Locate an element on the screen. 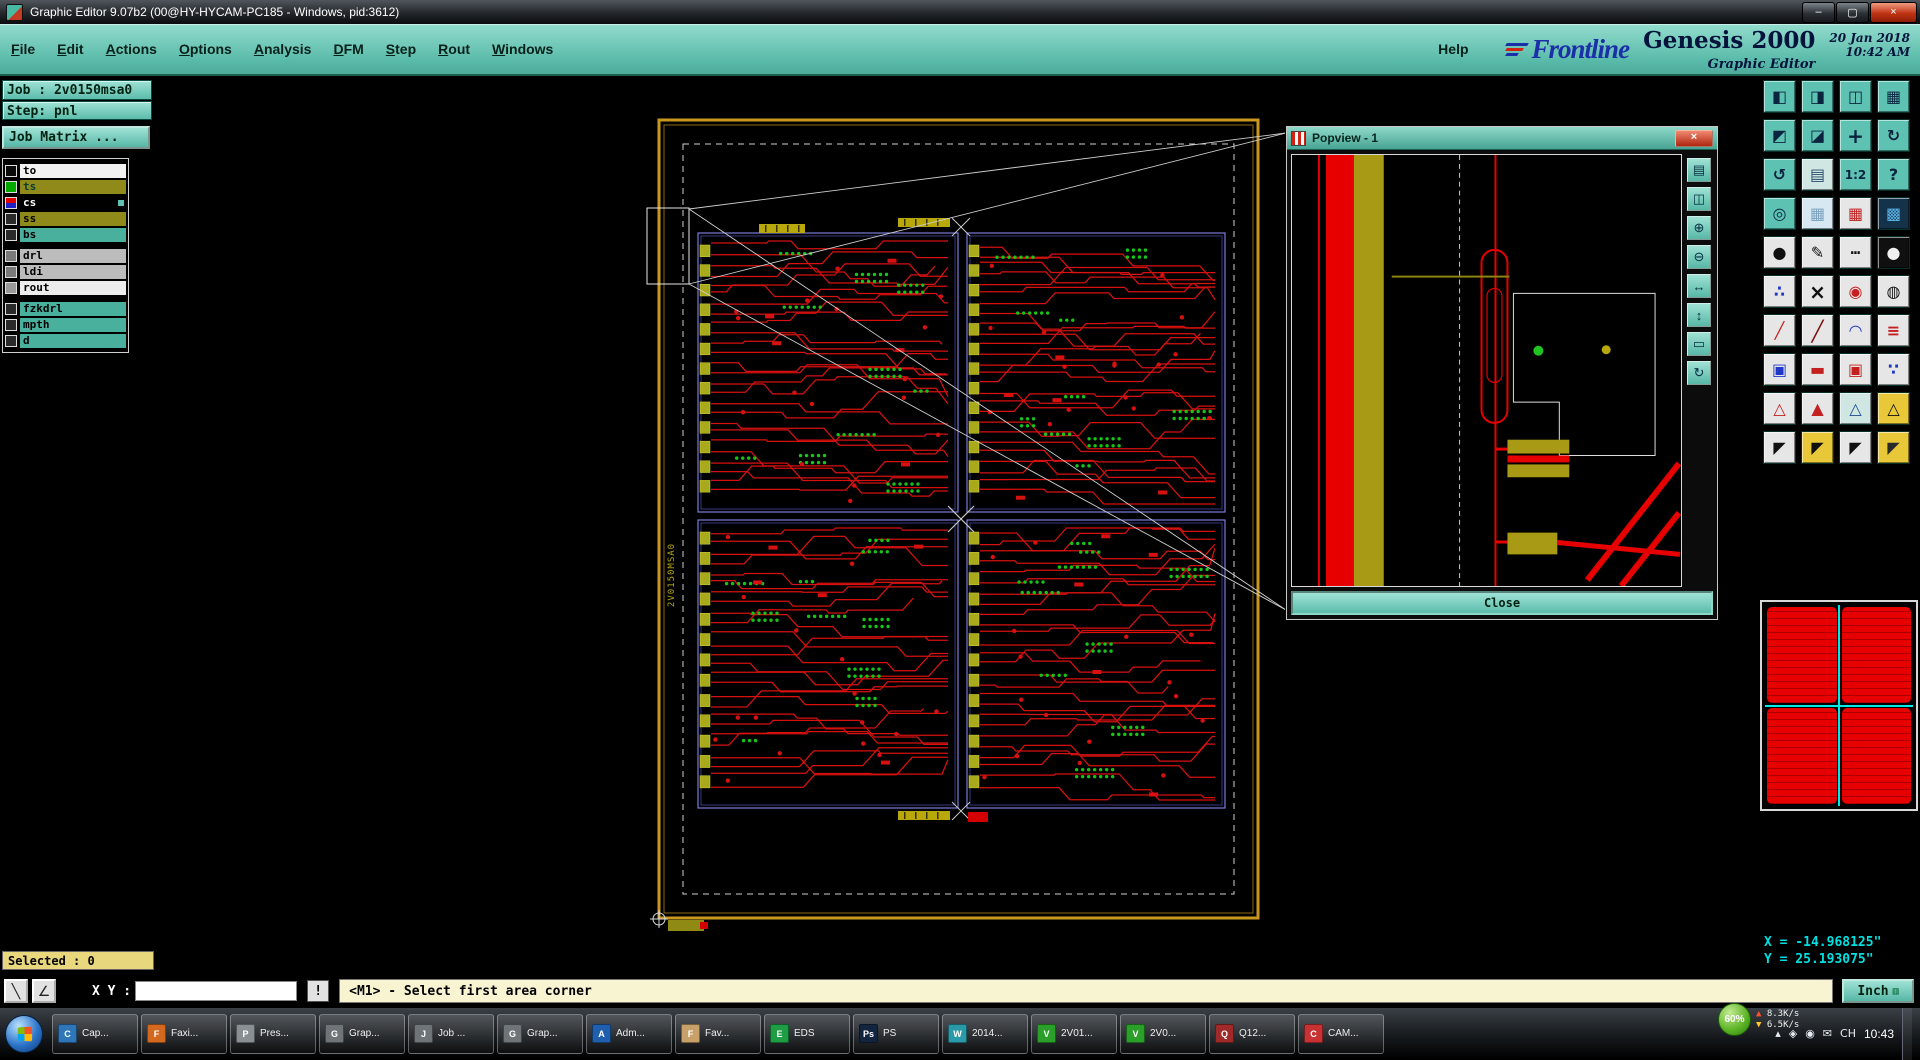  arc-blue-icon: ◠ is located at coordinates (1855, 330).